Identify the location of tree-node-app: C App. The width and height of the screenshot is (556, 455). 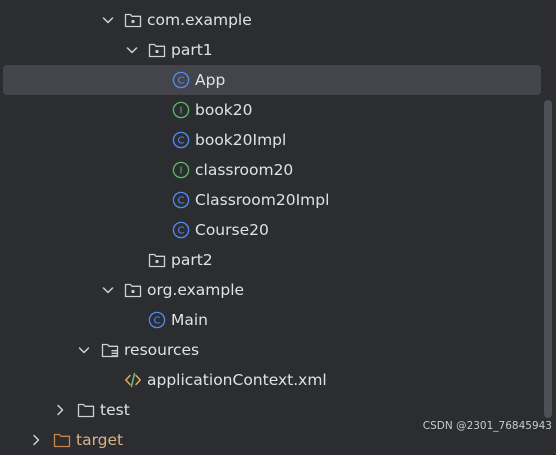
(272, 80).